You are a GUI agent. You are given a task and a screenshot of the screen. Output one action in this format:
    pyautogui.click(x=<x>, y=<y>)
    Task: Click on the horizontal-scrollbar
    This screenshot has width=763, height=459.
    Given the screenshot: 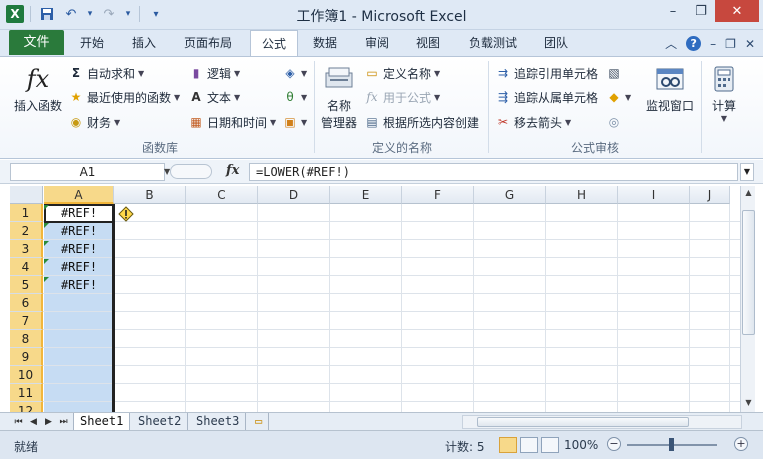 What is the action you would take?
    pyautogui.click(x=602, y=422)
    